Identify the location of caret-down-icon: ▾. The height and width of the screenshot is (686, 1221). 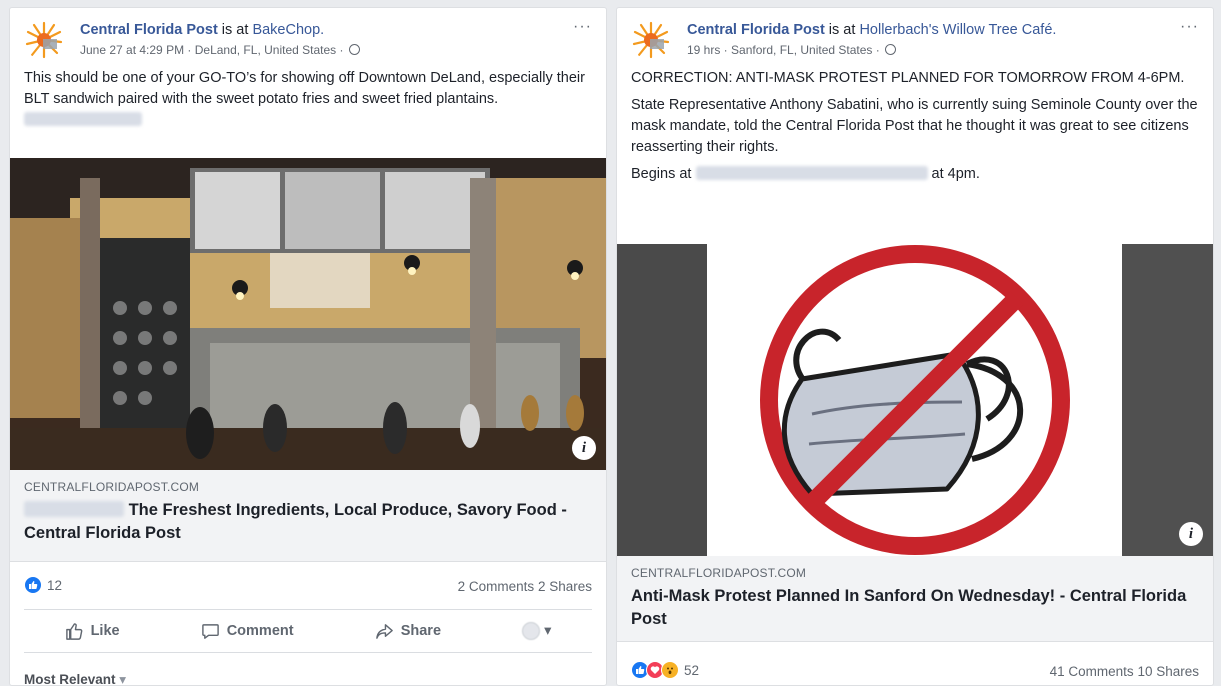
(548, 631).